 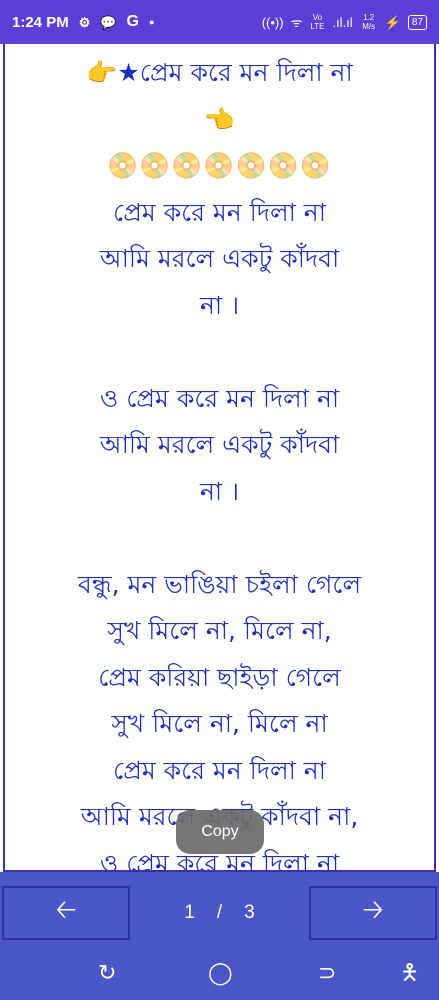 I want to click on google-g-icon: G, so click(x=132, y=21).